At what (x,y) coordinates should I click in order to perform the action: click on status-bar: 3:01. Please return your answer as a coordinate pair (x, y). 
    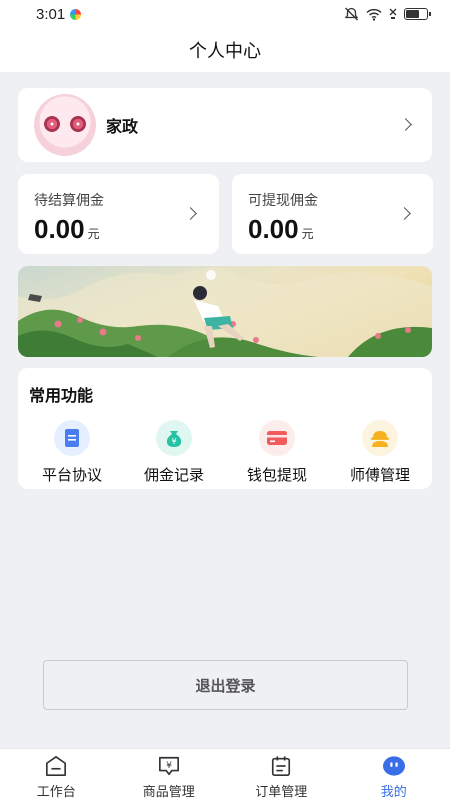
    Looking at the image, I should click on (225, 14).